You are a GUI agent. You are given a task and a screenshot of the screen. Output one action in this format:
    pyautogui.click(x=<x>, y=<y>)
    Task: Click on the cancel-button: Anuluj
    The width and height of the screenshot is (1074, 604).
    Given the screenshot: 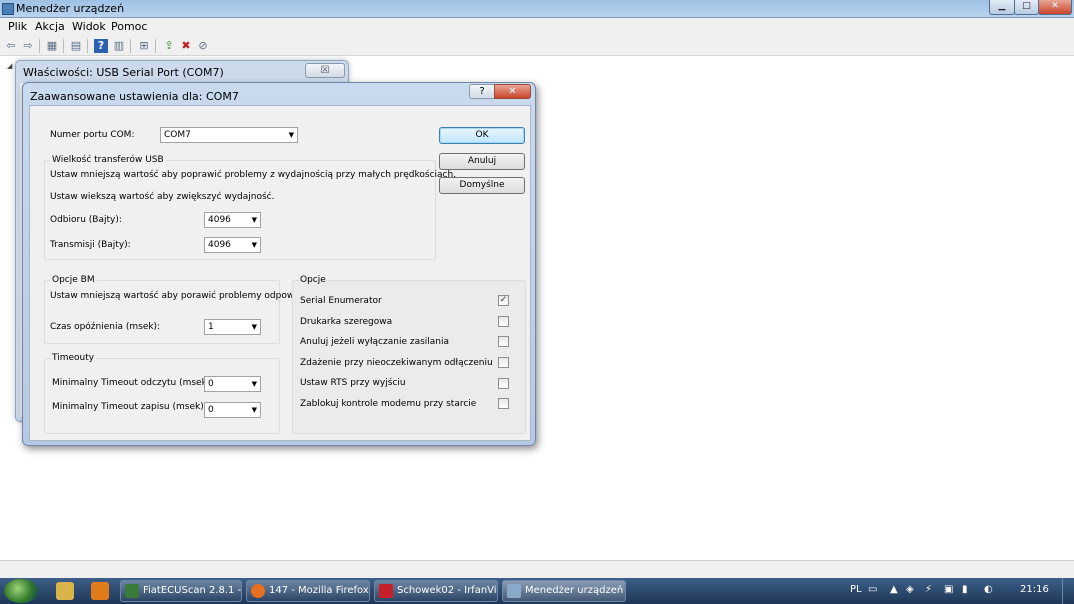 What is the action you would take?
    pyautogui.click(x=482, y=161)
    